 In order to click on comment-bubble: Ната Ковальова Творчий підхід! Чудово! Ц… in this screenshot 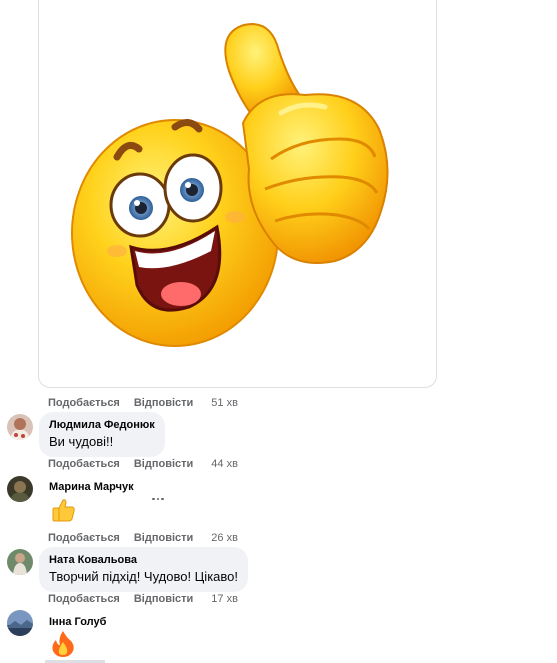, I will do `click(143, 569)`.